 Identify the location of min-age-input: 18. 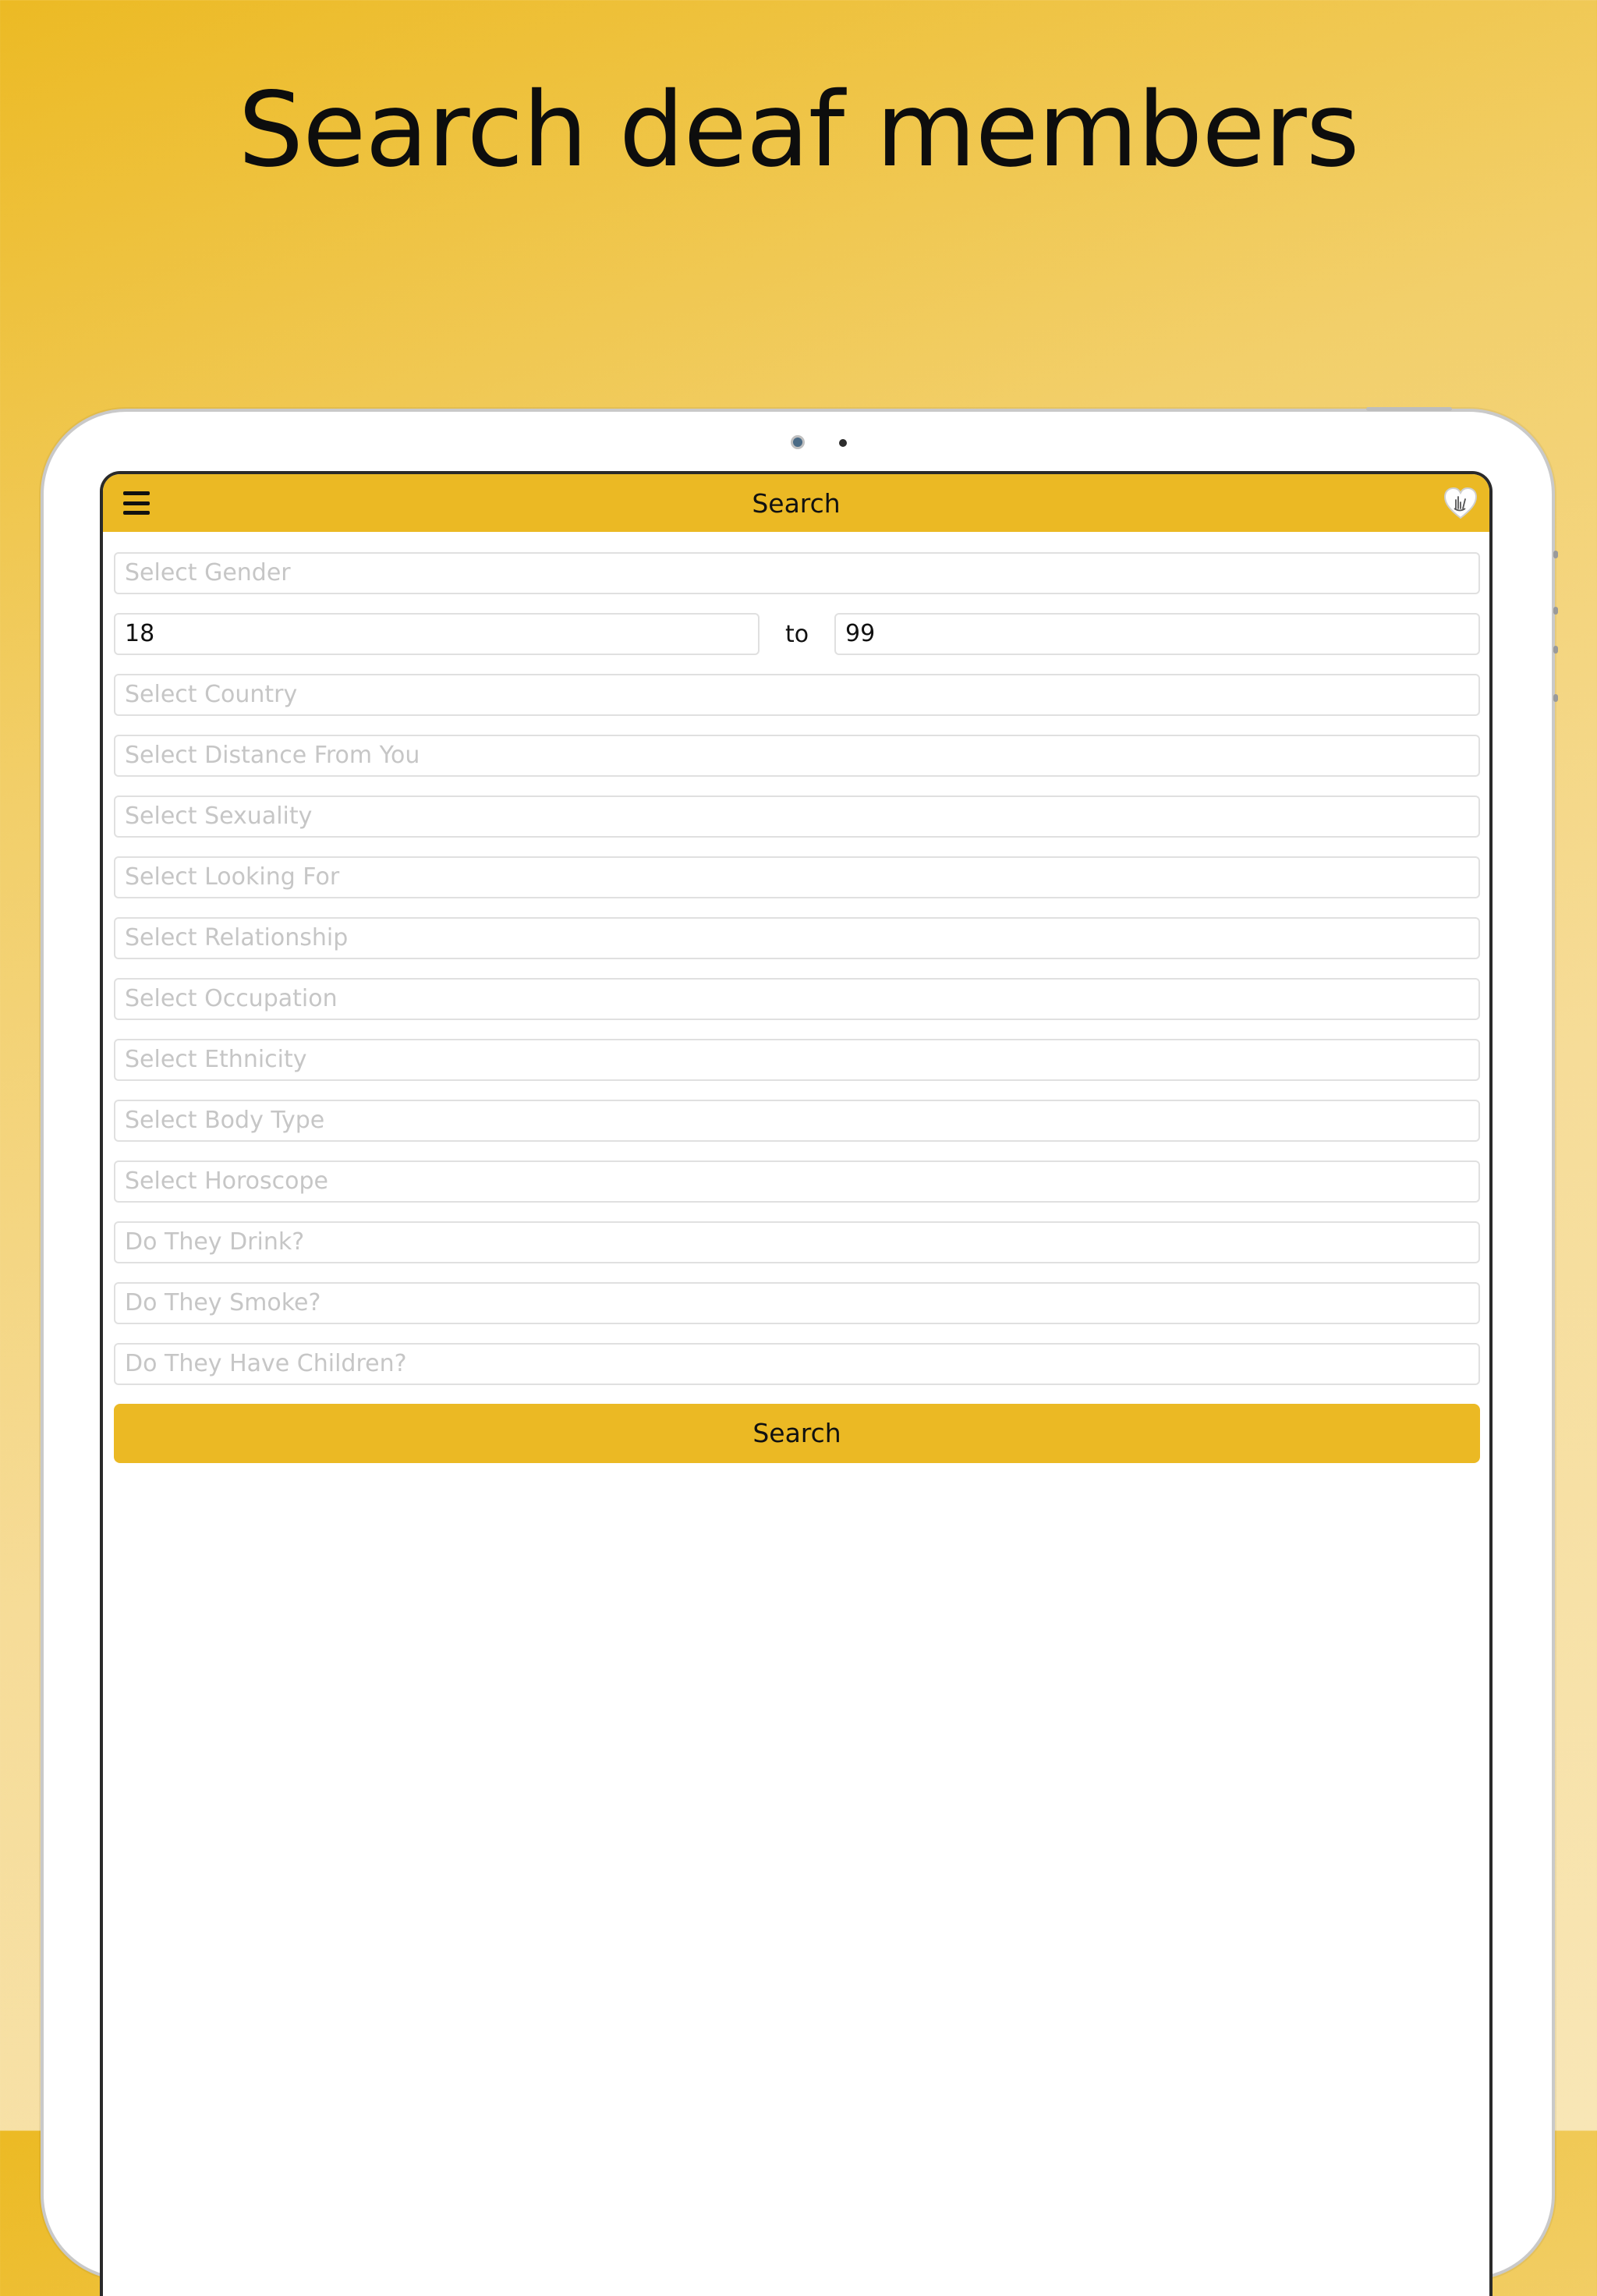
(437, 634).